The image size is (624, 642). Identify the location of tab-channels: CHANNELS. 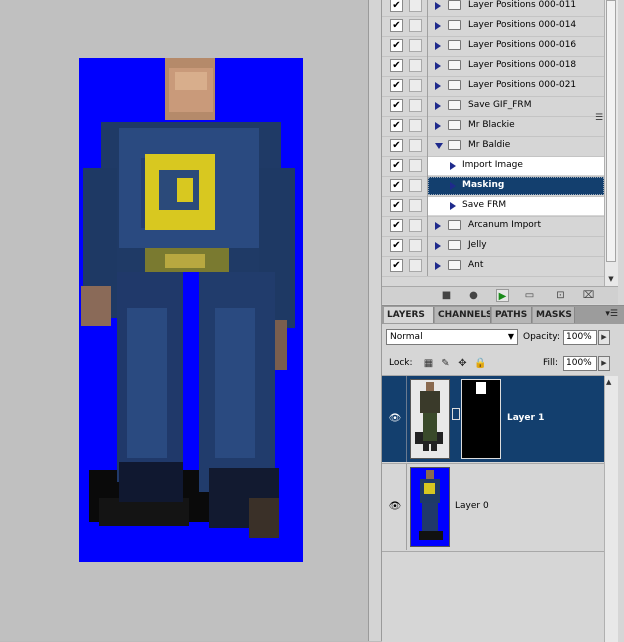
(463, 315).